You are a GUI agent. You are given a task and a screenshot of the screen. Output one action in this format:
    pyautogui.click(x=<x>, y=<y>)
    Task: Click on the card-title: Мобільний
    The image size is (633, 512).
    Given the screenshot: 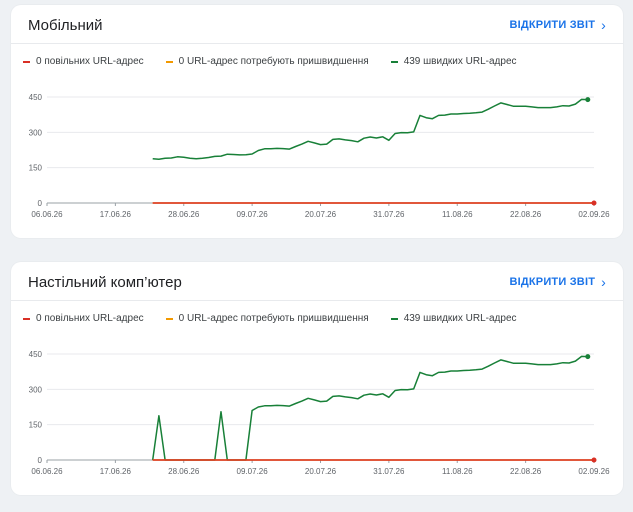 What is the action you would take?
    pyautogui.click(x=65, y=25)
    